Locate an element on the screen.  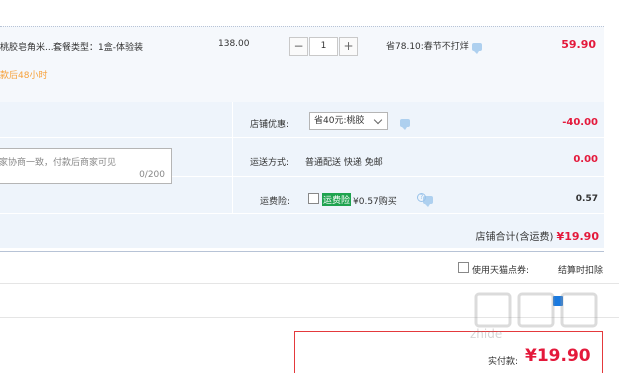
insurance-label: 运费险: is located at coordinates (275, 202).